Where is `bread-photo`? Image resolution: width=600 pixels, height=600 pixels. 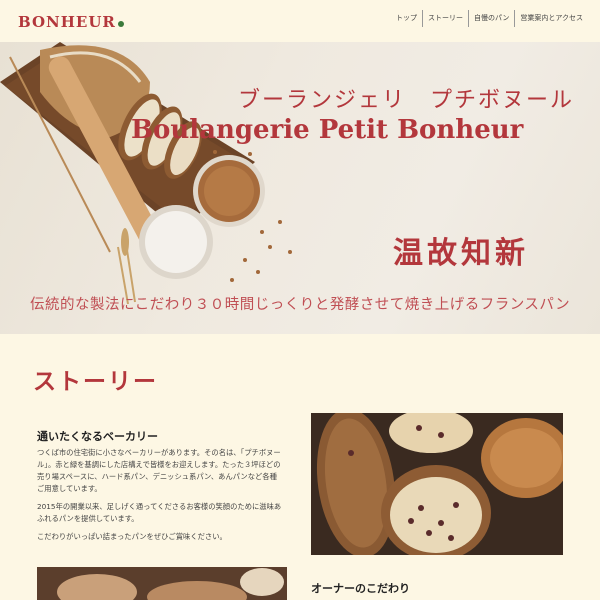
bread-photo is located at coordinates (437, 484).